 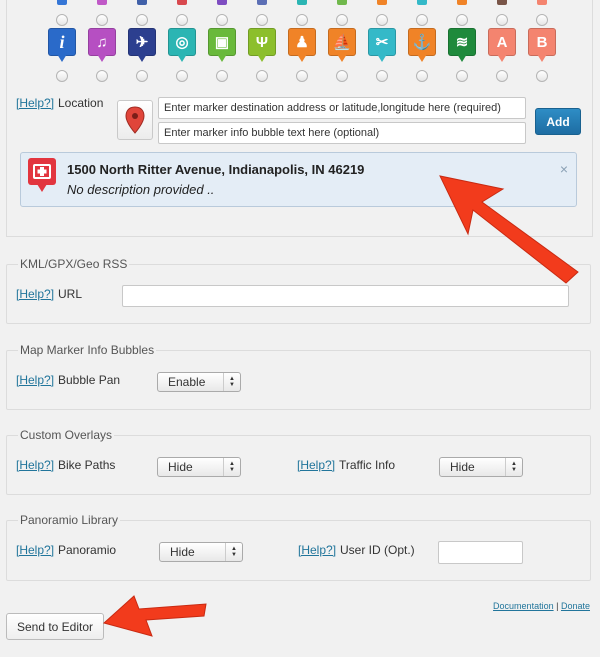 What do you see at coordinates (317, 550) in the screenshot?
I see `user-id-help-link: [Help?]` at bounding box center [317, 550].